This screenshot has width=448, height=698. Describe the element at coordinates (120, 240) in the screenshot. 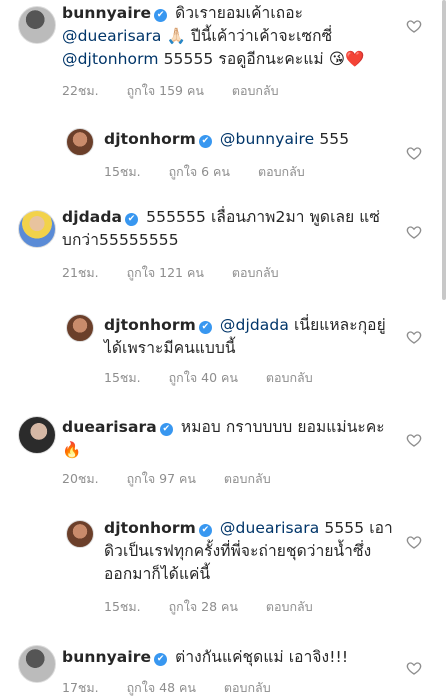

I see `comment-text: บกว่า55555555` at that location.